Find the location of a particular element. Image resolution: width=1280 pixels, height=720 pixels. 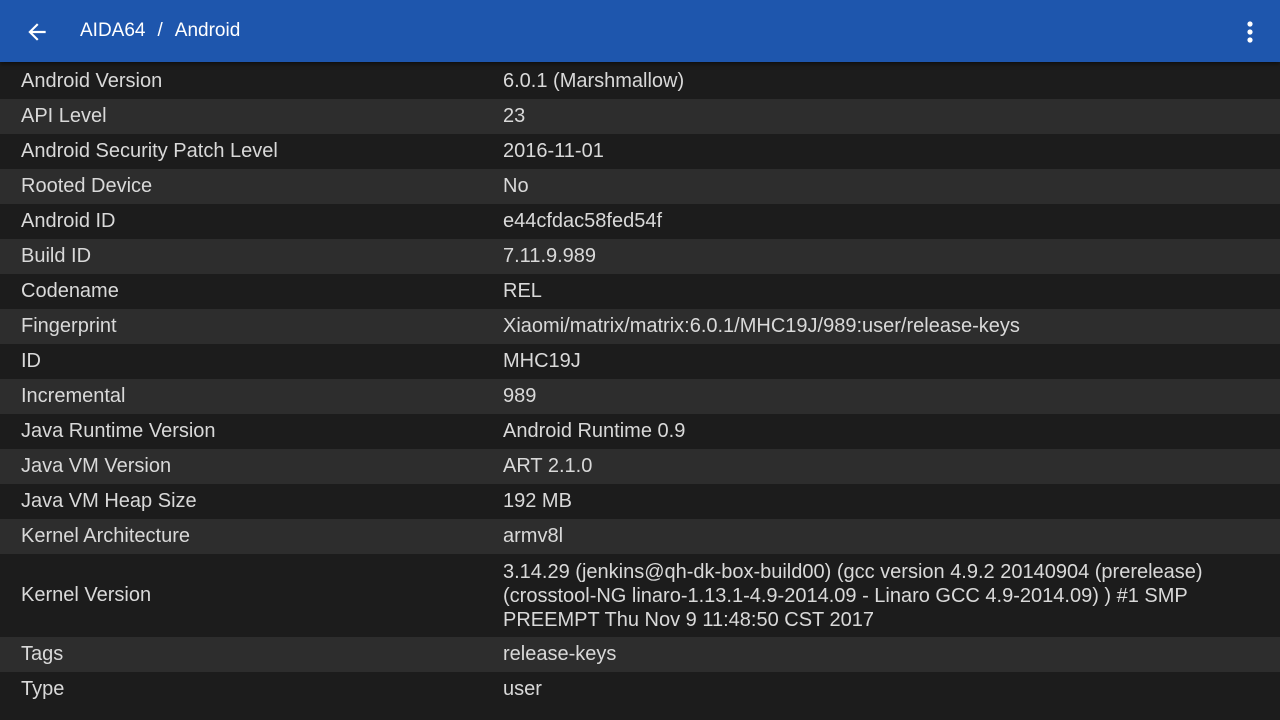

more-vertical-icon is located at coordinates (1250, 32).